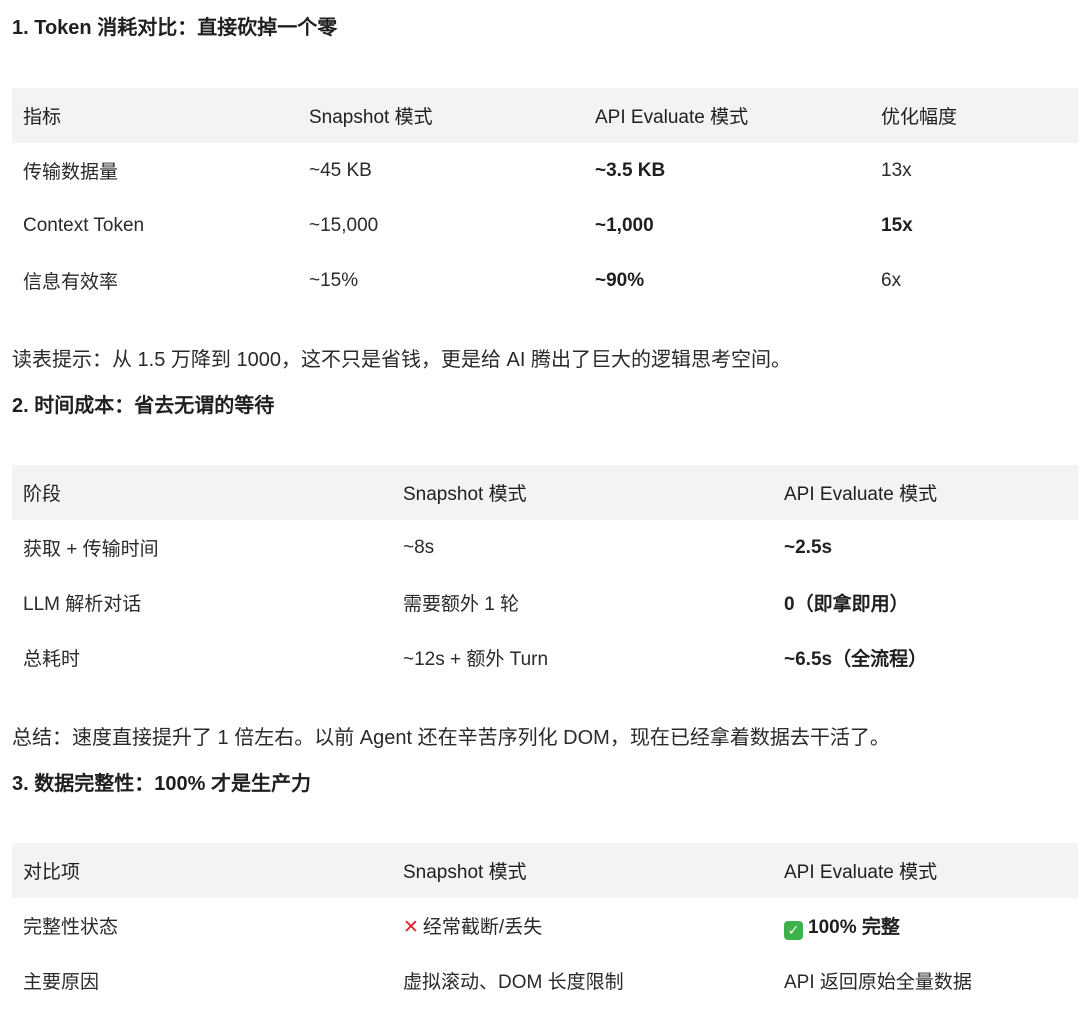 This screenshot has height=1031, width=1080. I want to click on table-cell: 6x, so click(891, 280).